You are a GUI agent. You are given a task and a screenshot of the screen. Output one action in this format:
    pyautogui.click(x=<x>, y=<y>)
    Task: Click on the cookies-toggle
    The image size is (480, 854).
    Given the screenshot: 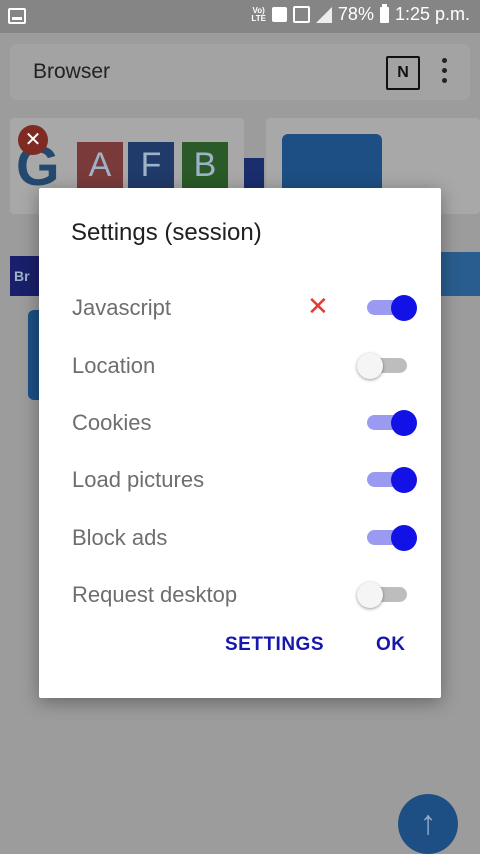 What is the action you would take?
    pyautogui.click(x=391, y=423)
    